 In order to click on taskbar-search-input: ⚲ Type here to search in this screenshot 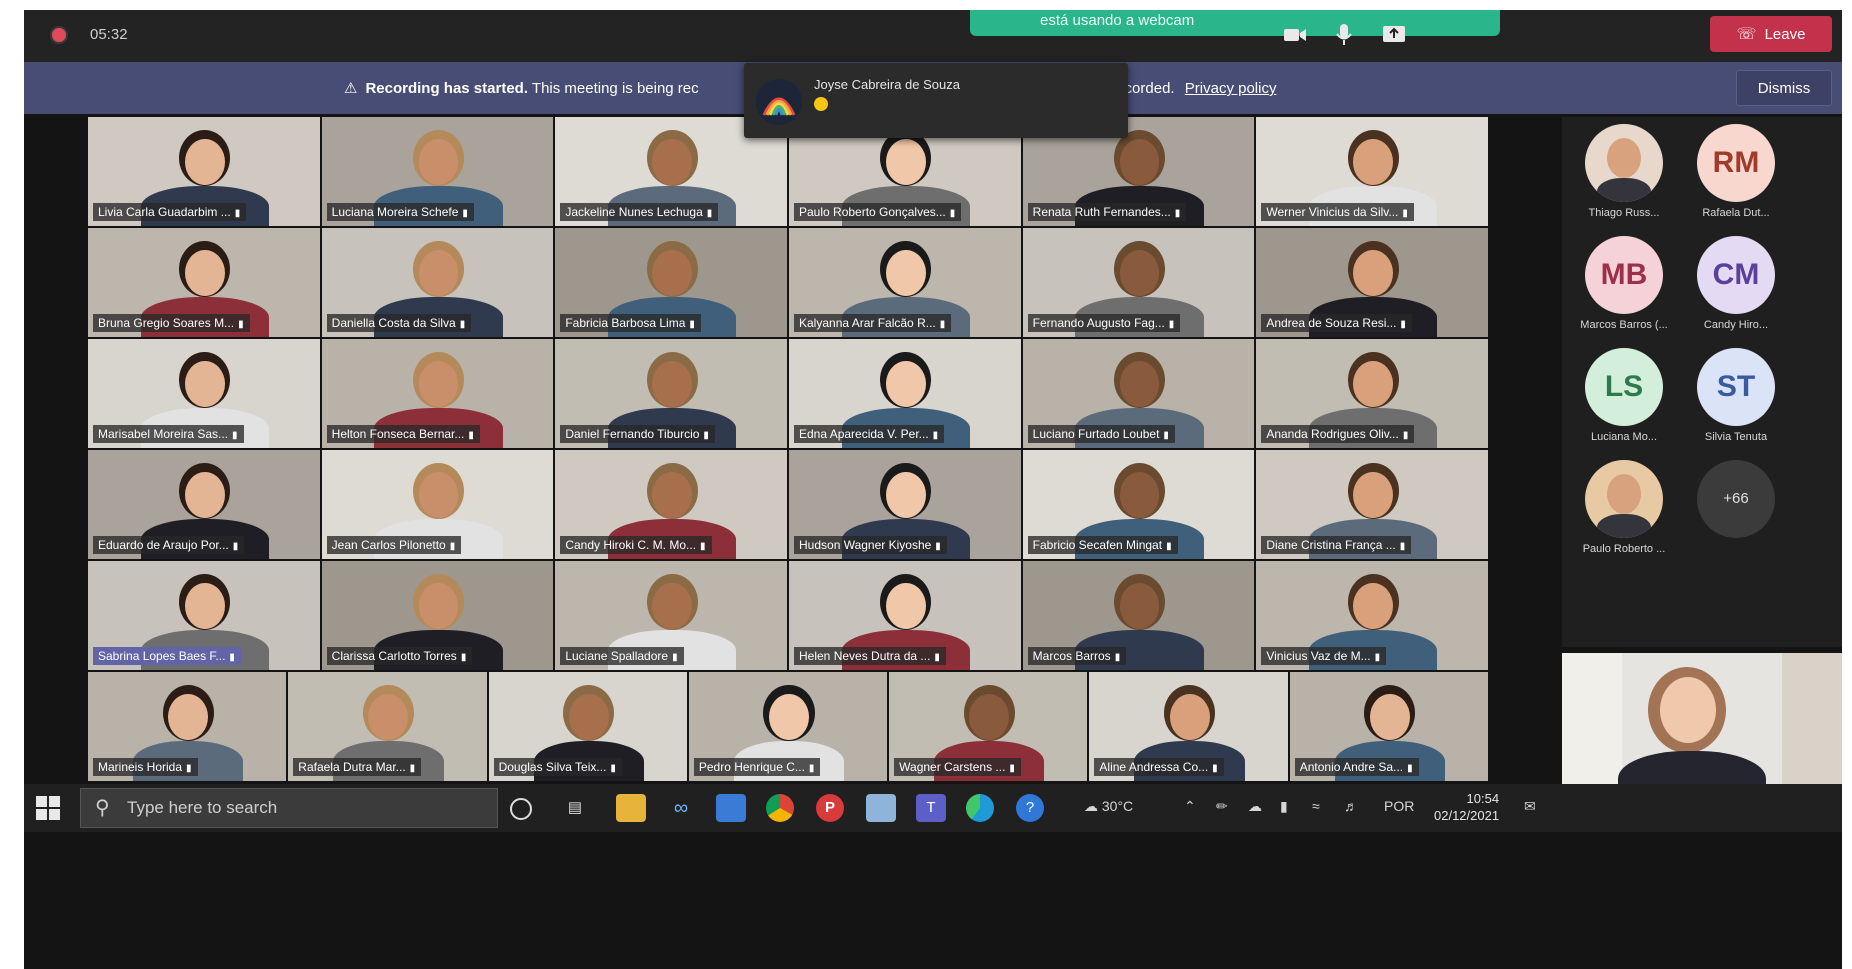, I will do `click(289, 808)`.